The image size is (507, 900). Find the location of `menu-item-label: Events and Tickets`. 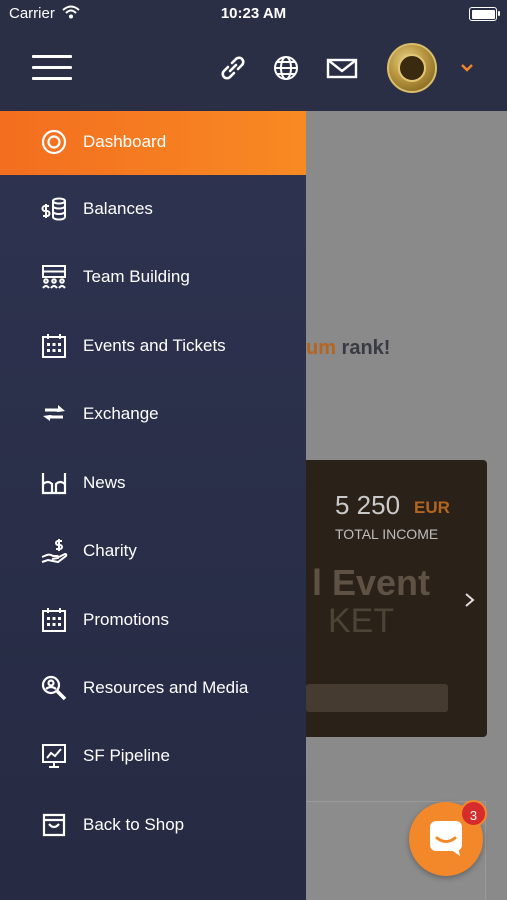

menu-item-label: Events and Tickets is located at coordinates (154, 345).